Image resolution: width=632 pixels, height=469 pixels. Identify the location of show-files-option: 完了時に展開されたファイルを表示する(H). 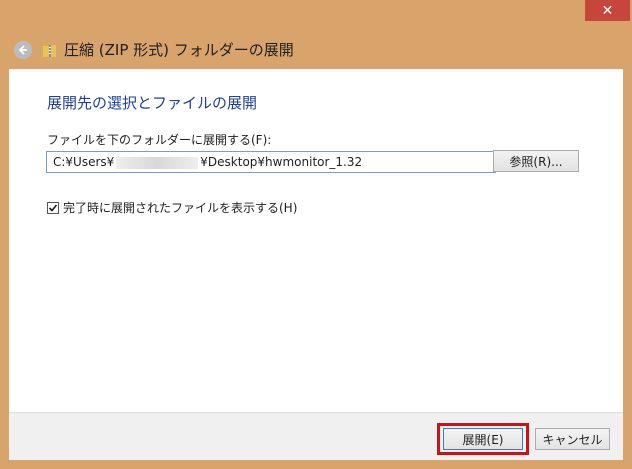
(172, 207).